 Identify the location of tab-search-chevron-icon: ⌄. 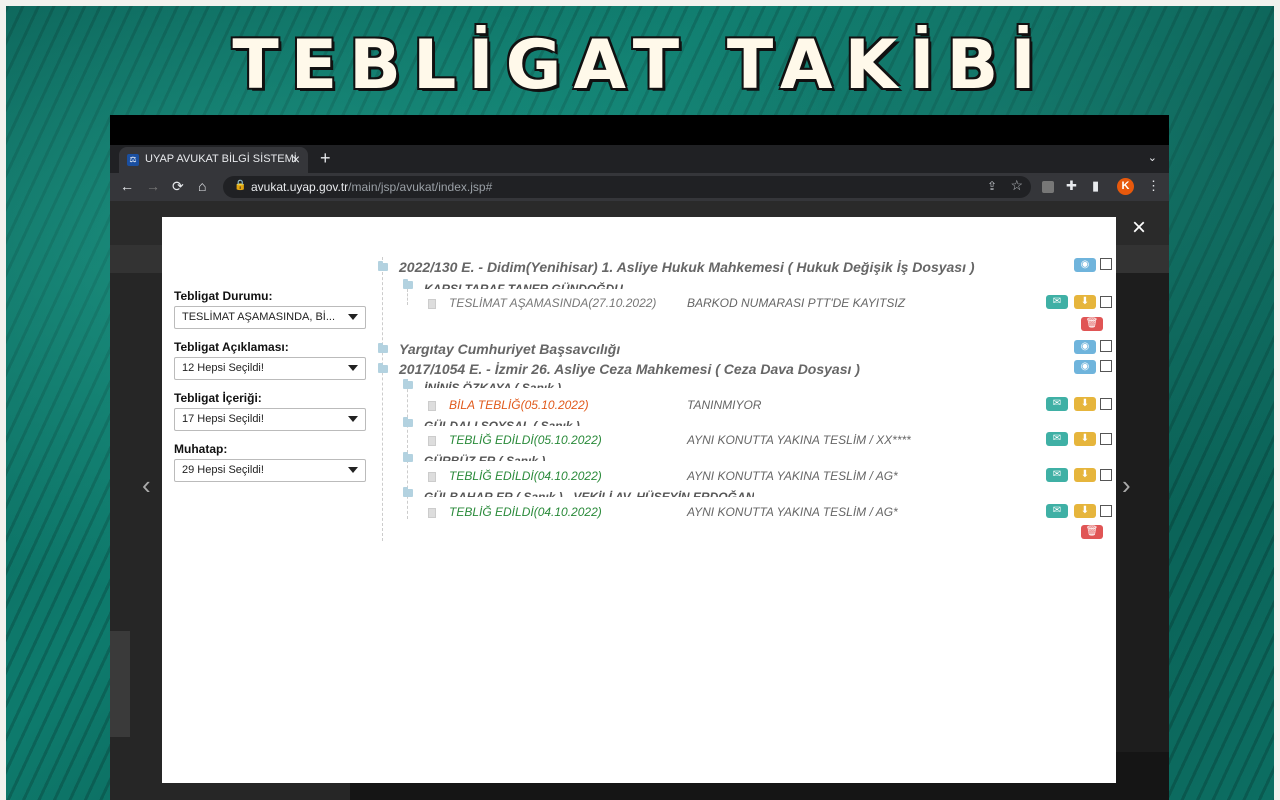
(1152, 157).